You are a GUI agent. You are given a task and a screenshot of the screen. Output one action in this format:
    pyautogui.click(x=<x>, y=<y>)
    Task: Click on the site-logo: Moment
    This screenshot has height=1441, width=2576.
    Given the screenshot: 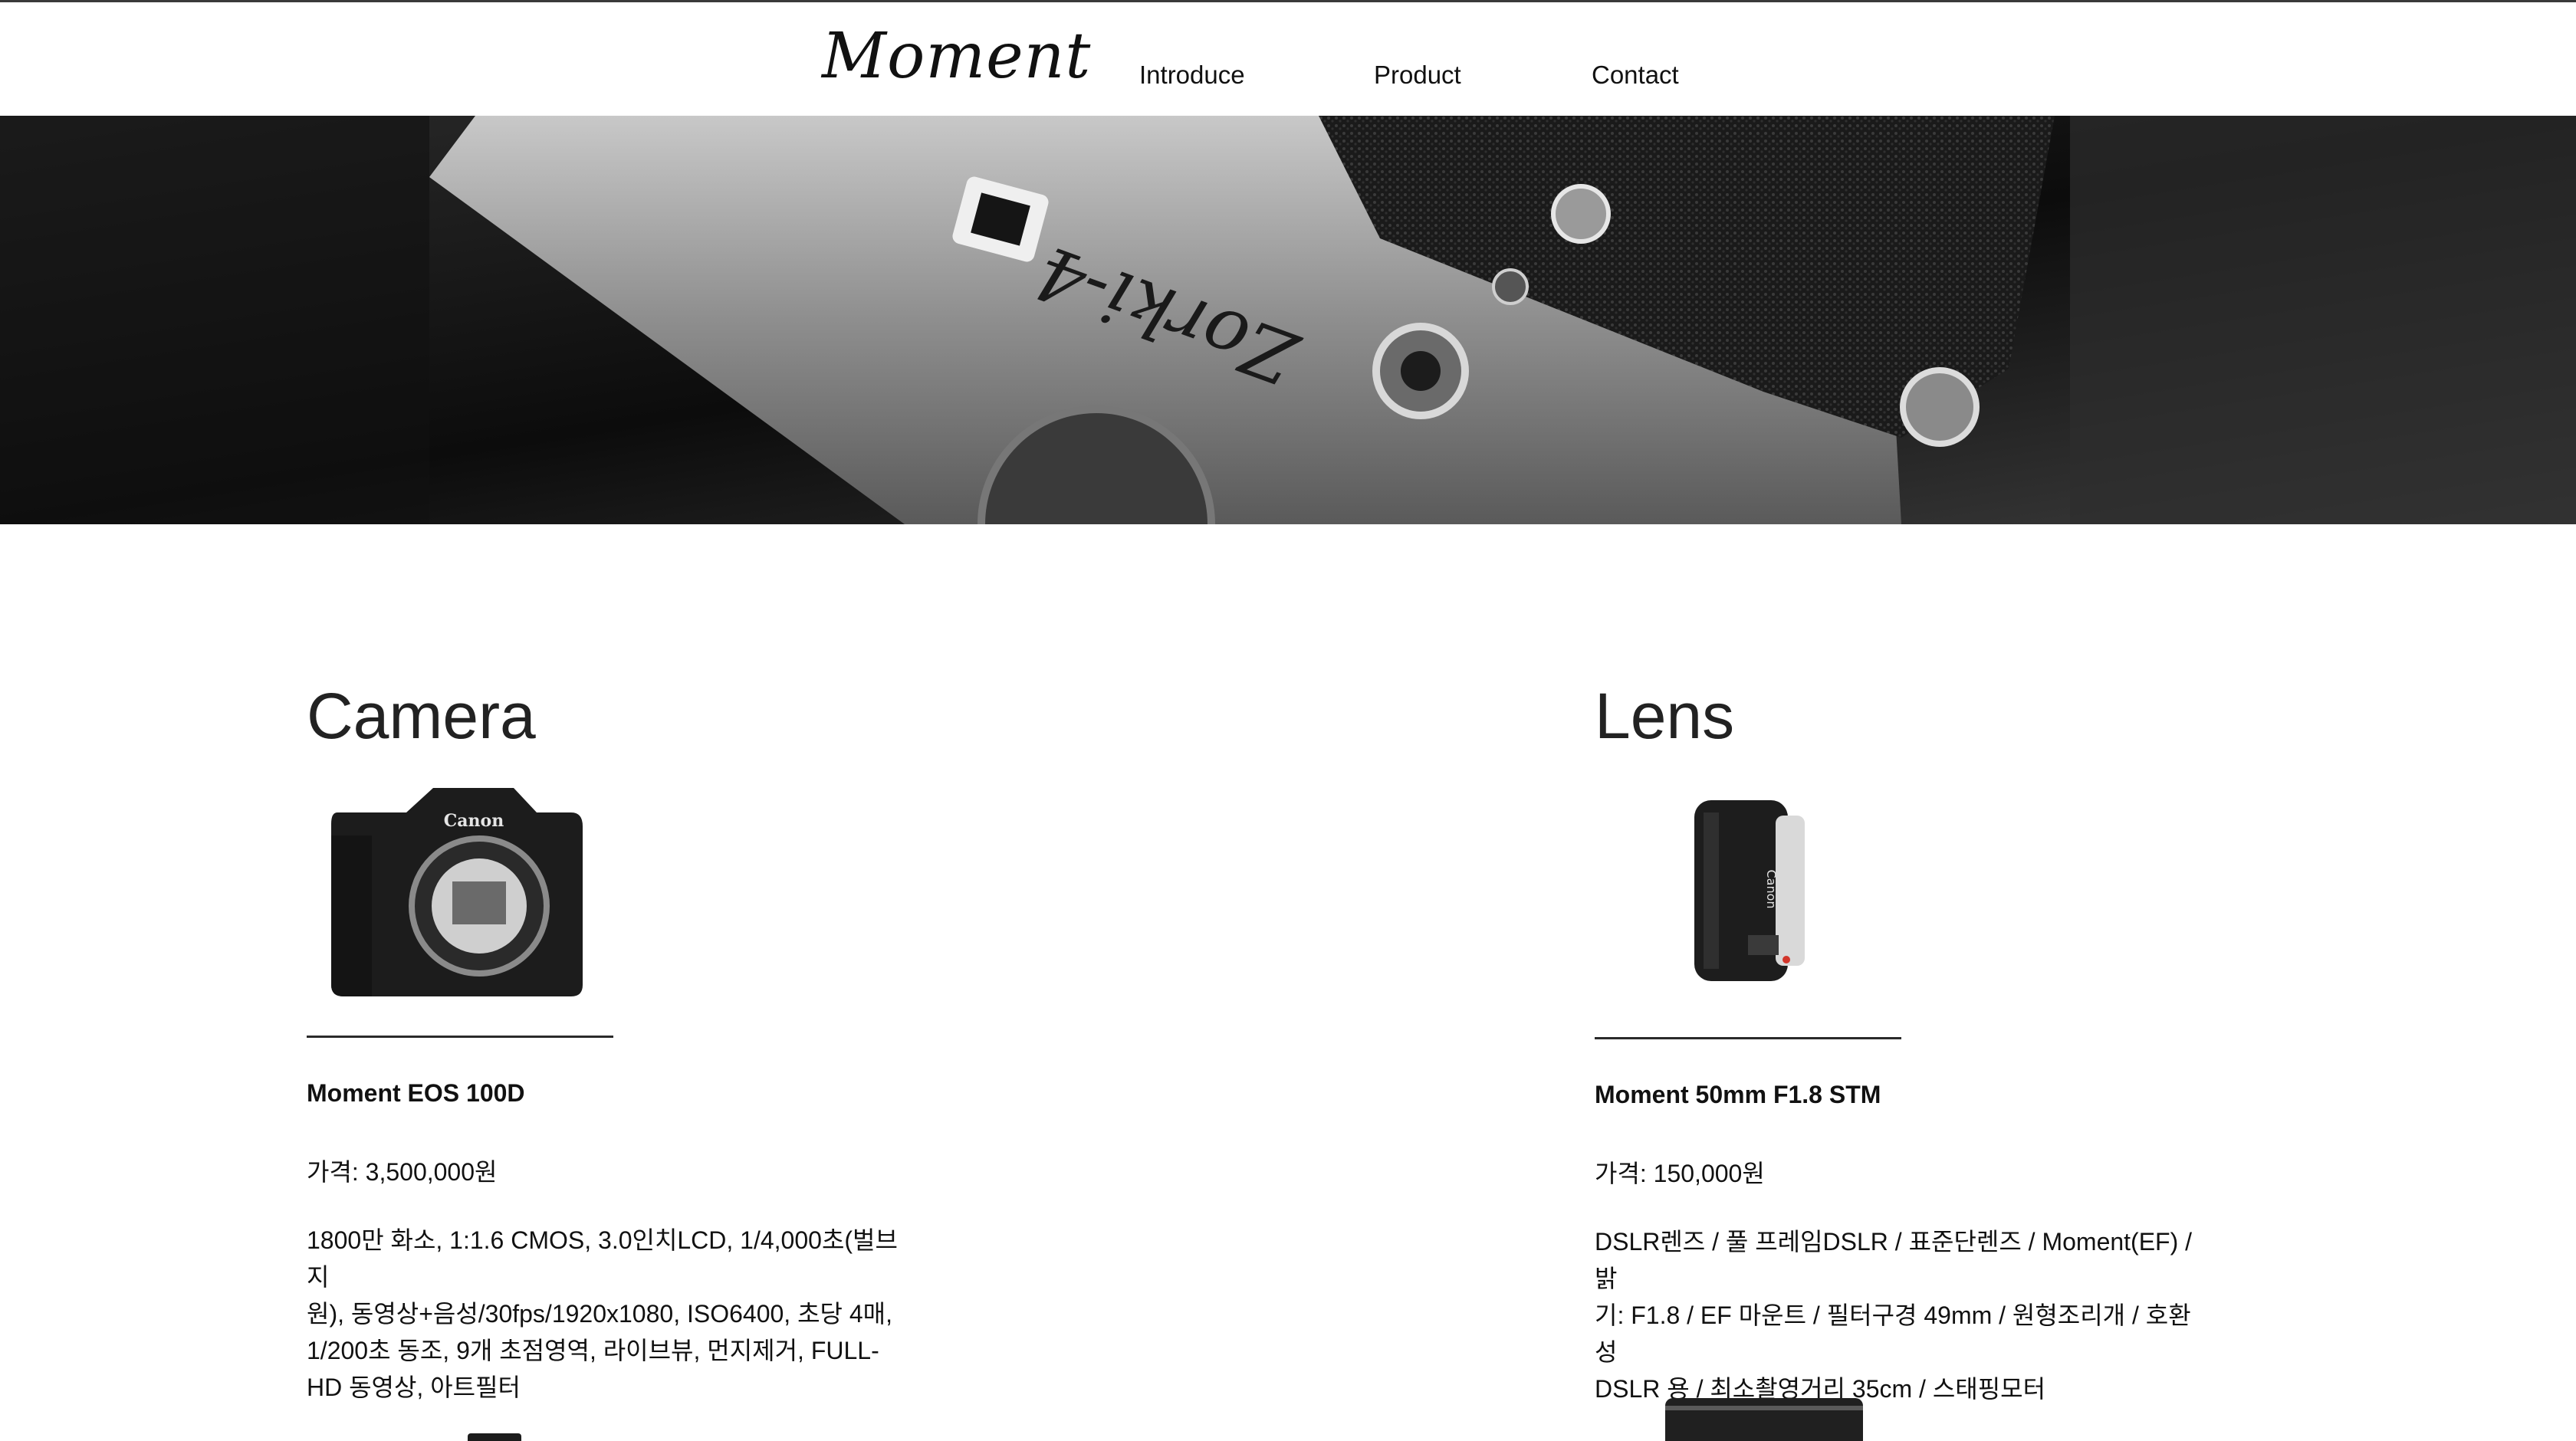 What is the action you would take?
    pyautogui.click(x=957, y=56)
    